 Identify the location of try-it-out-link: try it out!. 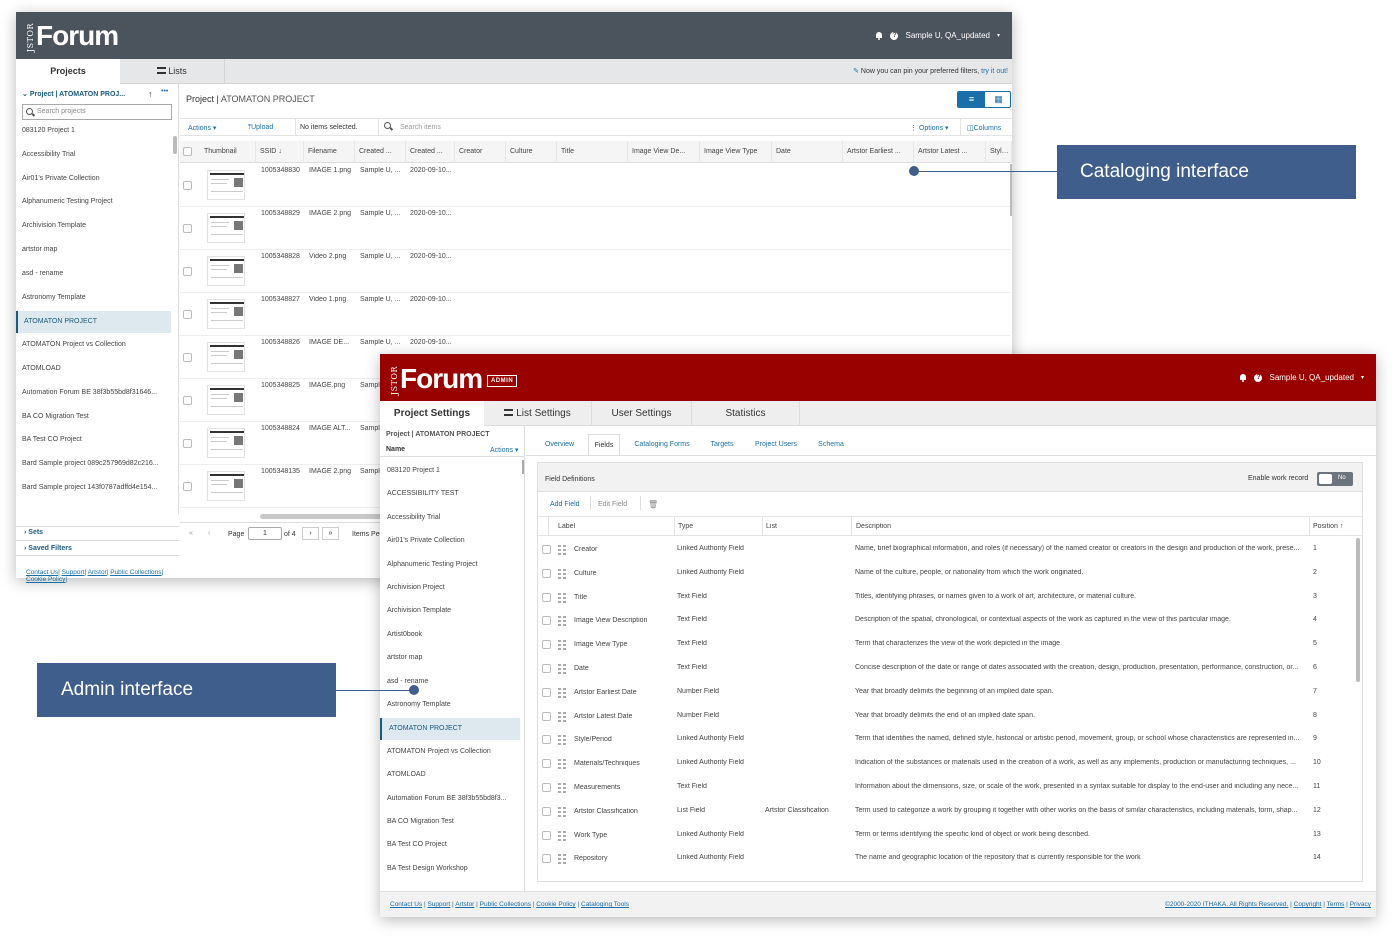
(994, 71).